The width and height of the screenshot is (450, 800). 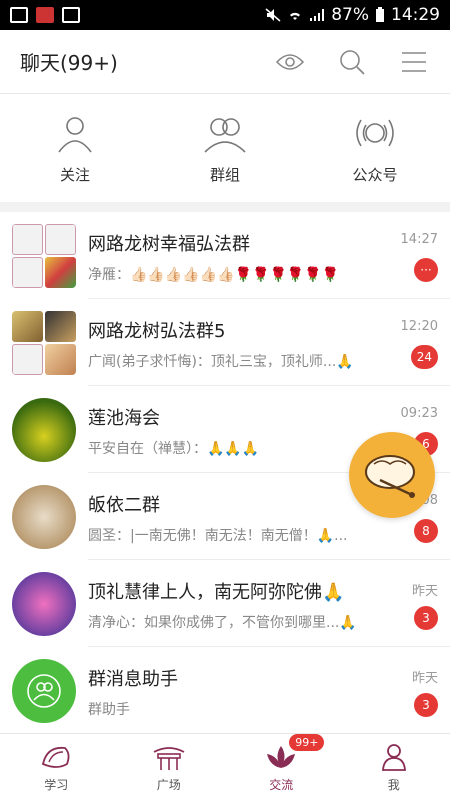 I want to click on chat-name: 网路龙树幸福弘法群, so click(x=169, y=244).